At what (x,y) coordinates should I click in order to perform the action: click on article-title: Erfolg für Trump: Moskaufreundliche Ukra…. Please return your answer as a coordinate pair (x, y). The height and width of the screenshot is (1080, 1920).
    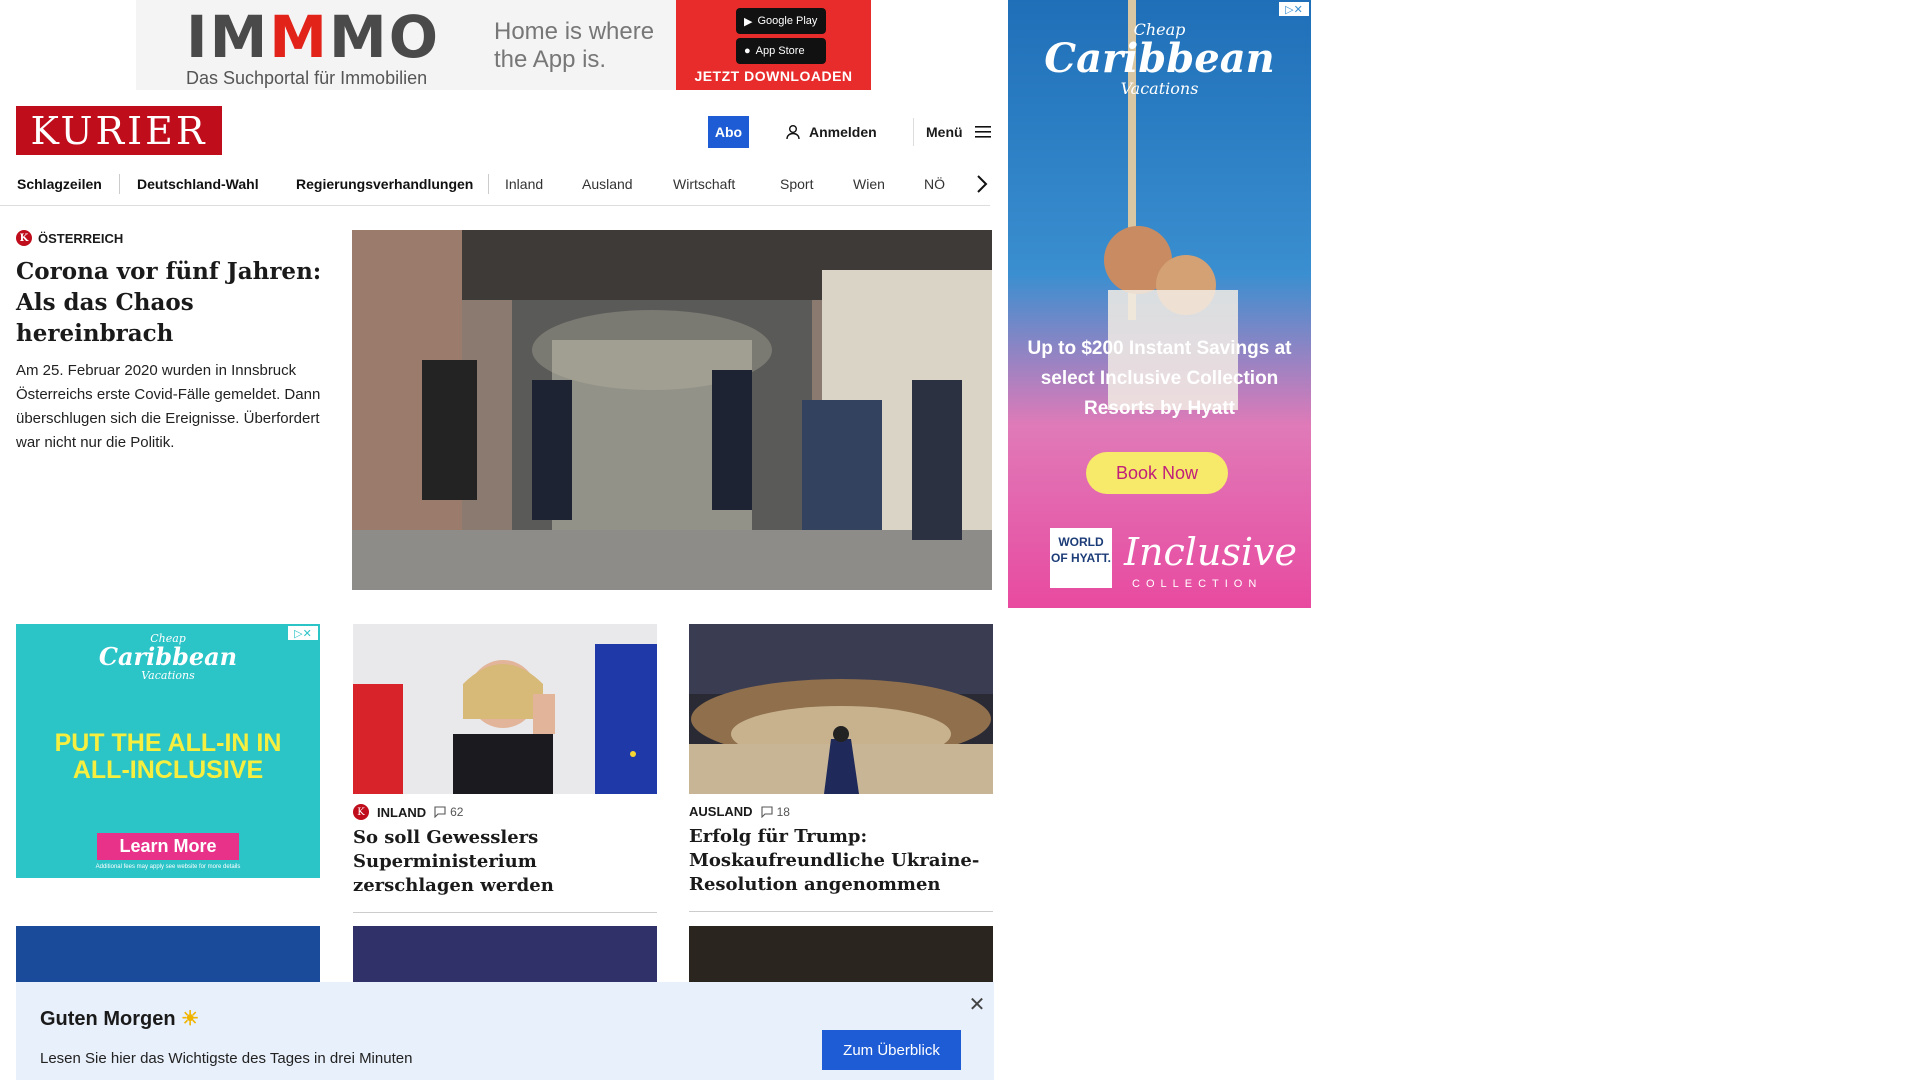
    Looking at the image, I should click on (841, 868).